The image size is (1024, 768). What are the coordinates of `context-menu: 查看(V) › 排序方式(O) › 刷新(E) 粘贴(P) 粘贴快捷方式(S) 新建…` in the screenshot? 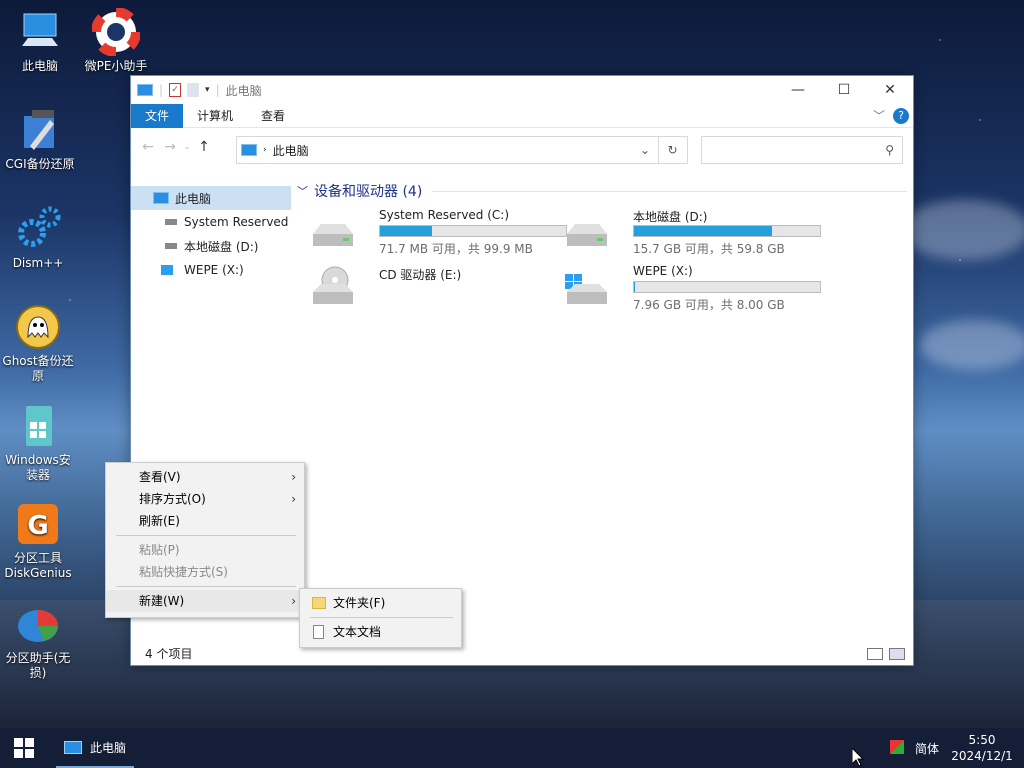 It's located at (205, 540).